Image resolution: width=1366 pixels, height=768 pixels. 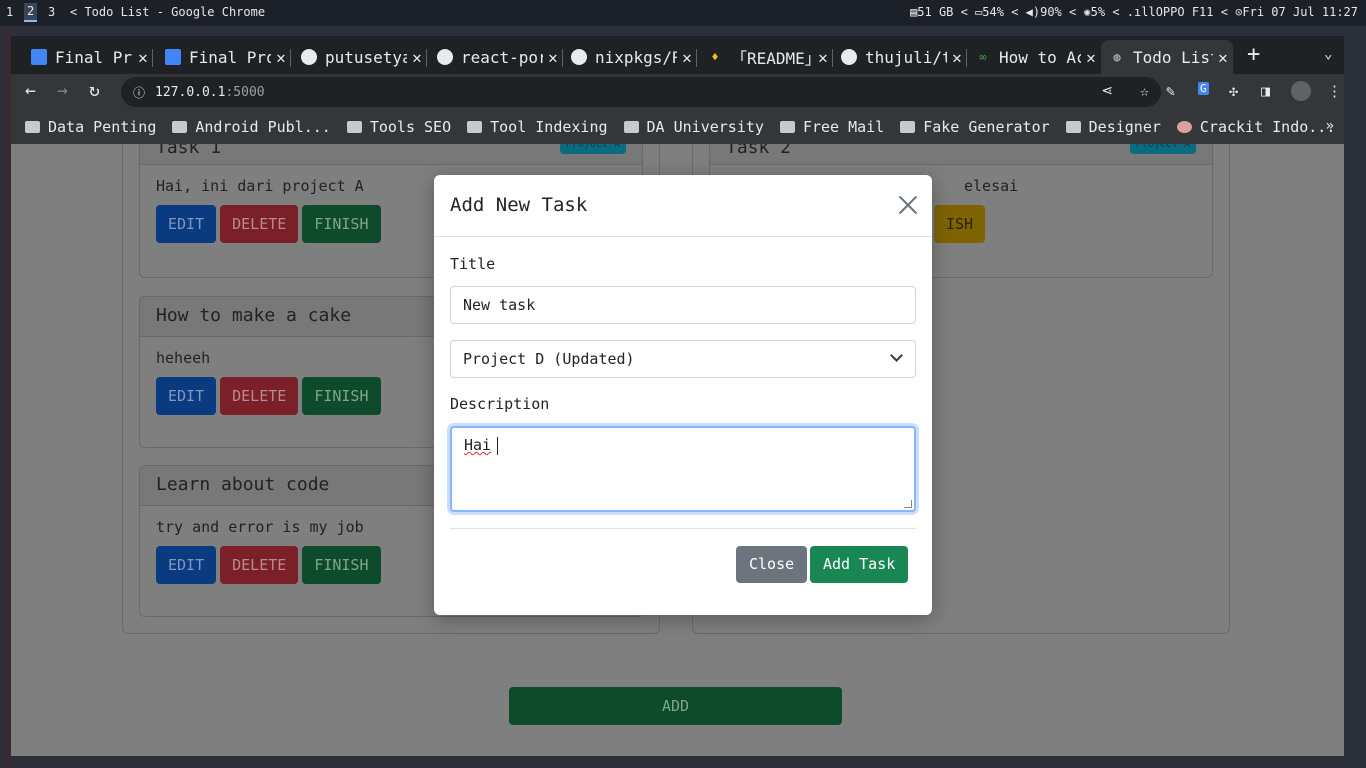 What do you see at coordinates (1328, 54) in the screenshot?
I see `chevron-down-icon: ⌄` at bounding box center [1328, 54].